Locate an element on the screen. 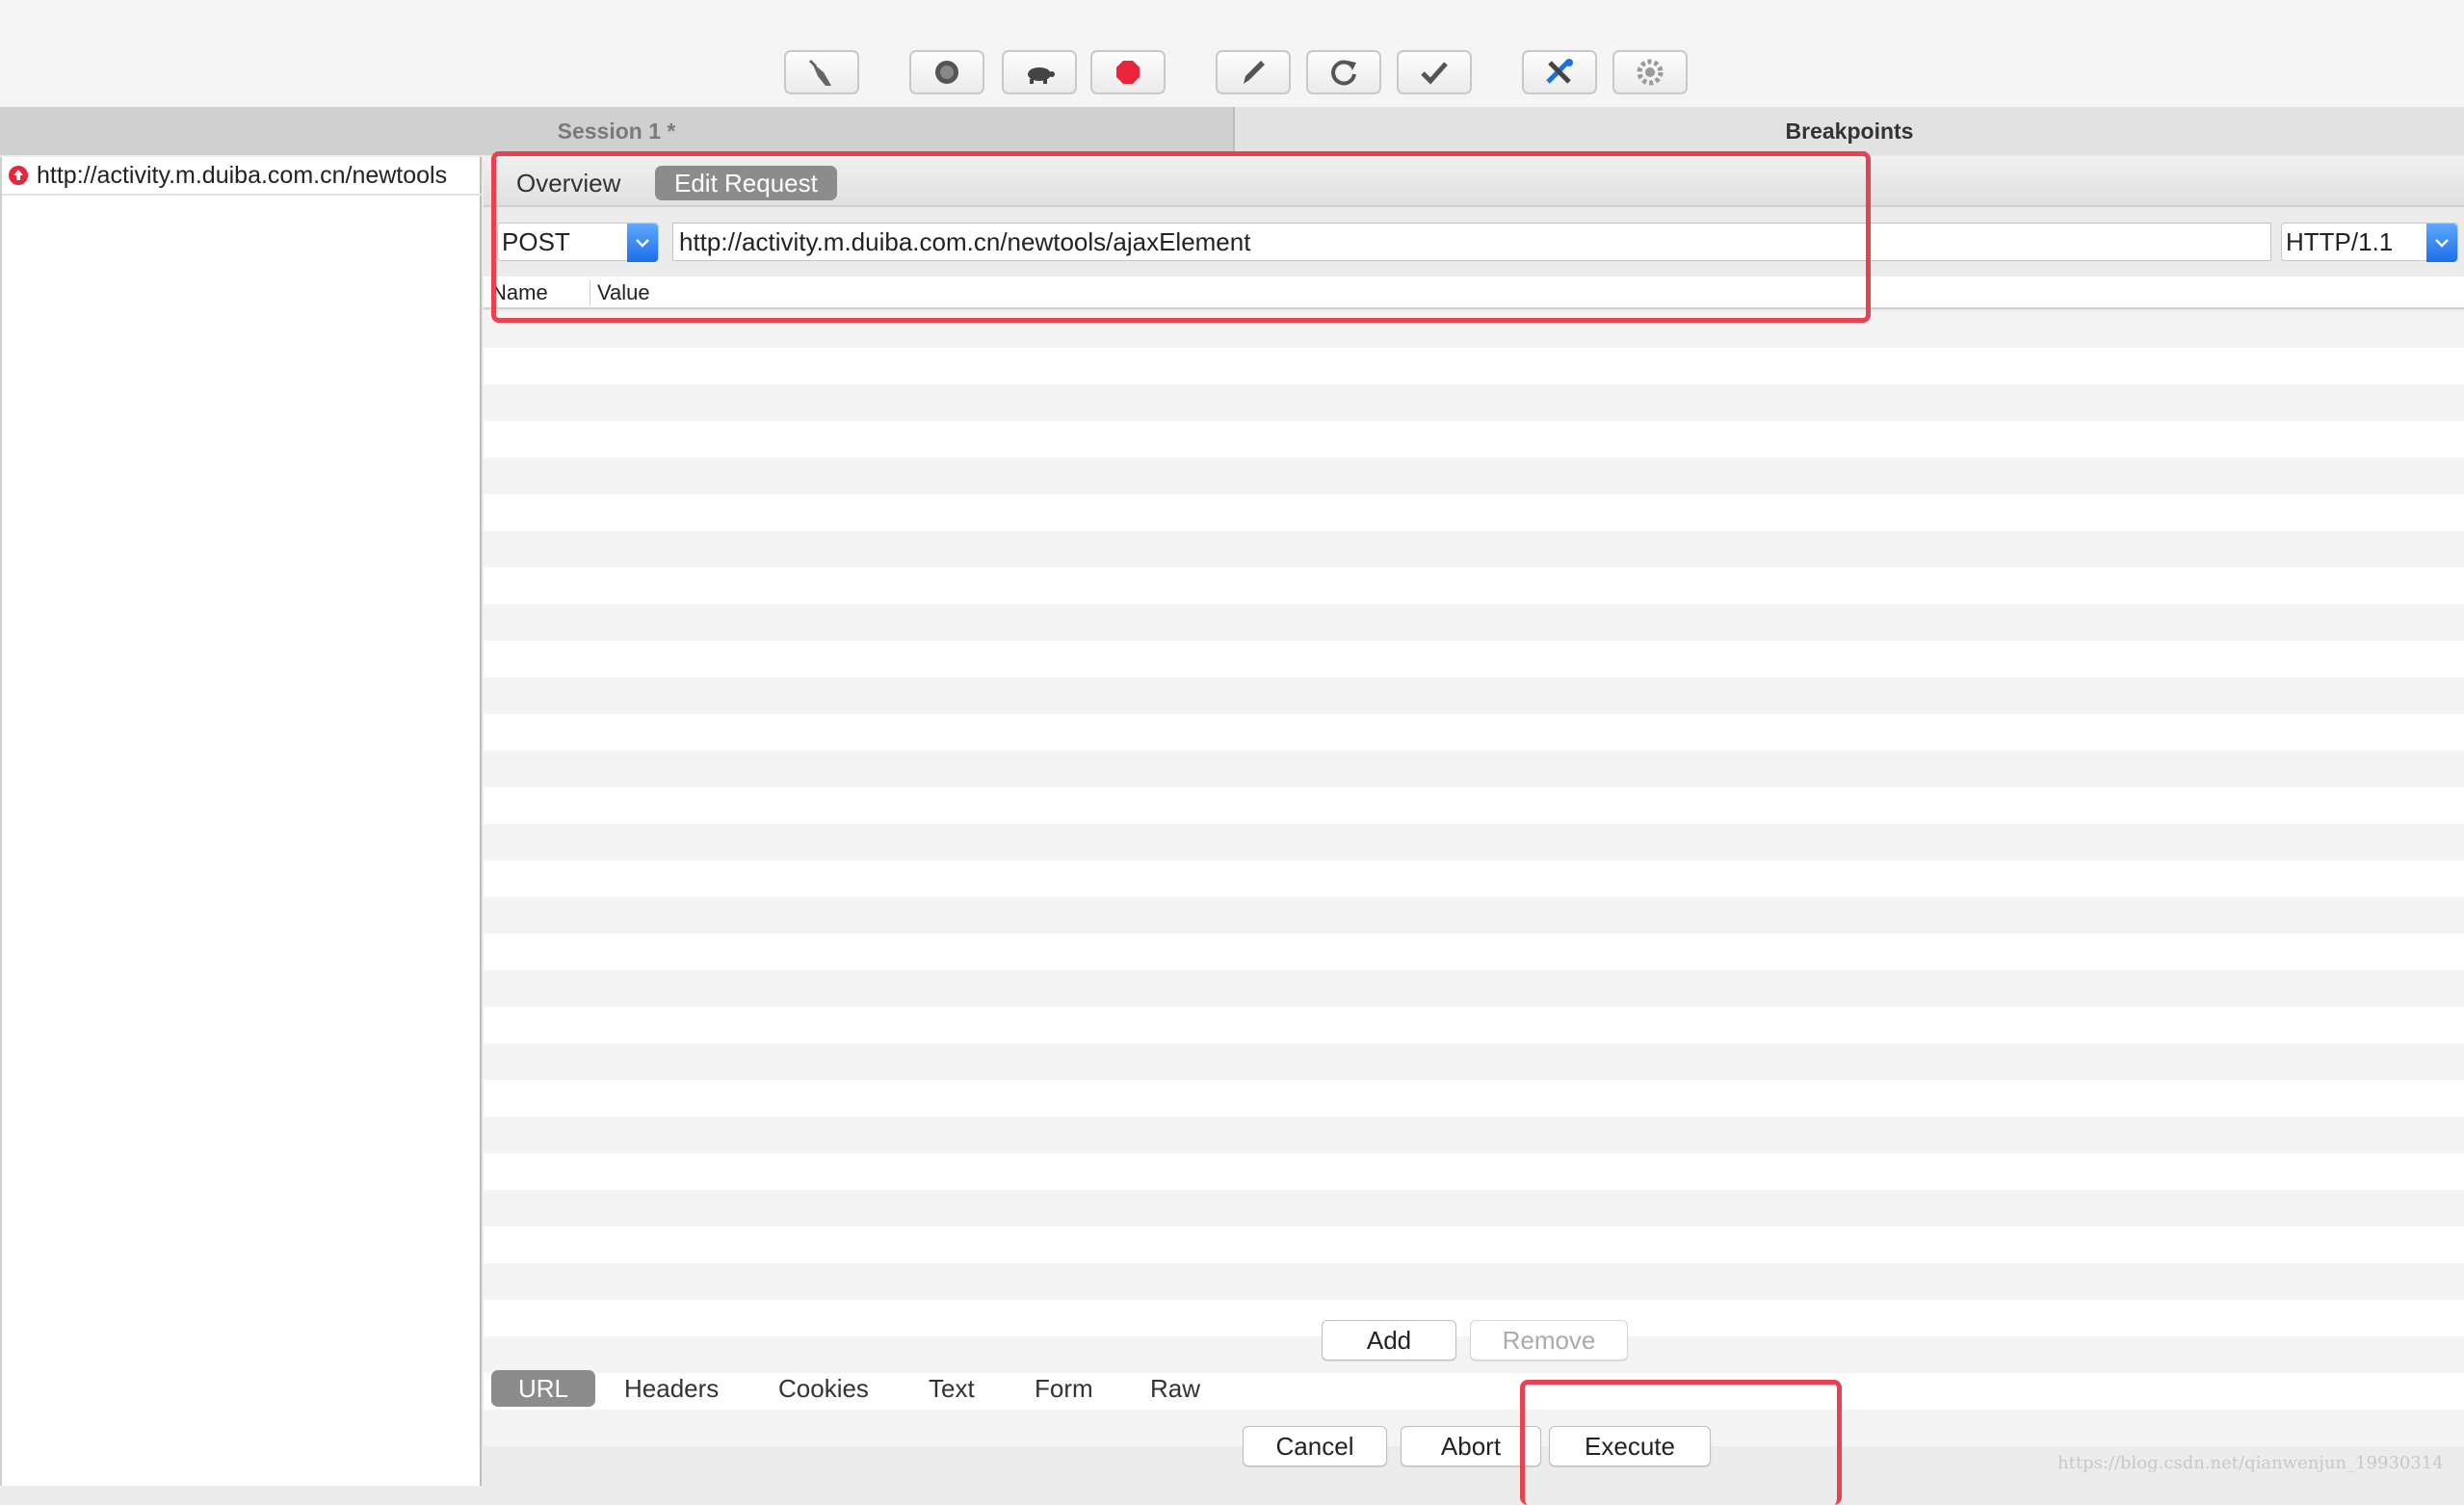 The image size is (2464, 1505). protocol-value: HTTP/1.1 is located at coordinates (2340, 242).